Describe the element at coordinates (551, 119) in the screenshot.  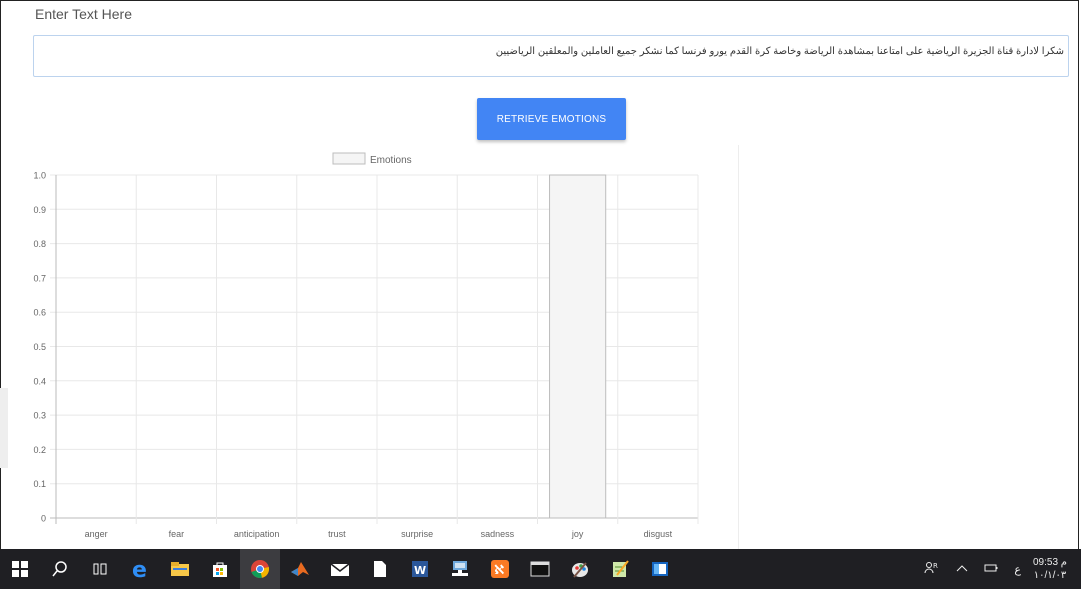
I see `retrieve-emotions-button: RETRIEVE EMOTIONS` at that location.